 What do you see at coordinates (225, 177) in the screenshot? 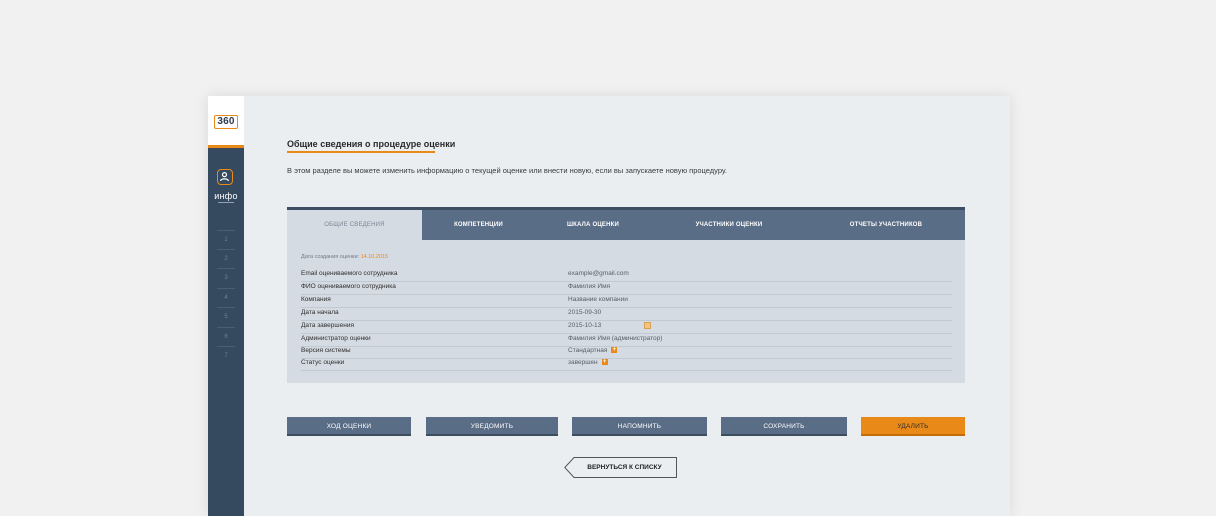
I see `user-icon` at bounding box center [225, 177].